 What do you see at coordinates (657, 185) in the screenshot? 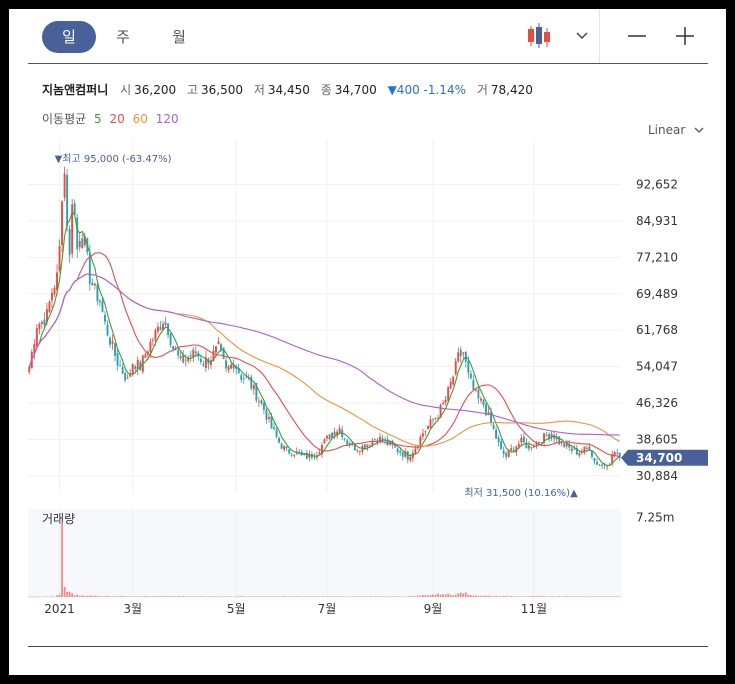
I see `price-tick-label: 92,652` at bounding box center [657, 185].